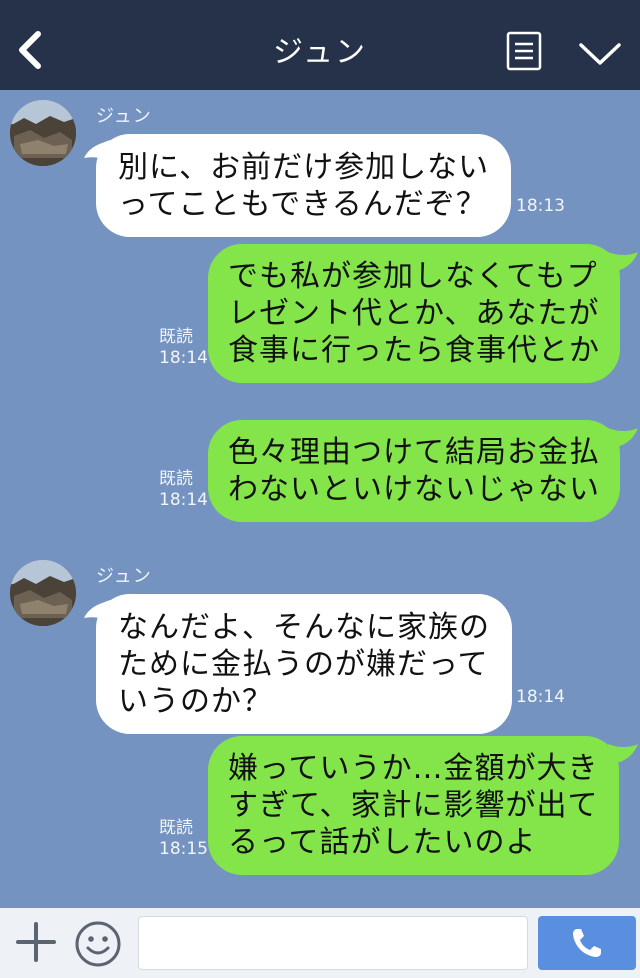  Describe the element at coordinates (414, 471) in the screenshot. I see `message-bubble-outgoing: 色々理由つけて結局お金払 わないといけないじゃない` at that location.